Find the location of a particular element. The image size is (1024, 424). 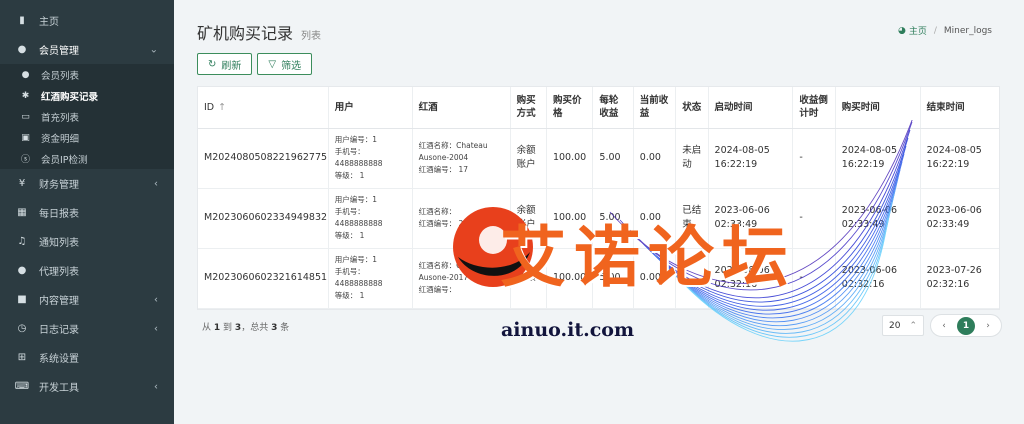

sidebar-item-home: ▮ 主页 is located at coordinates (87, 20).